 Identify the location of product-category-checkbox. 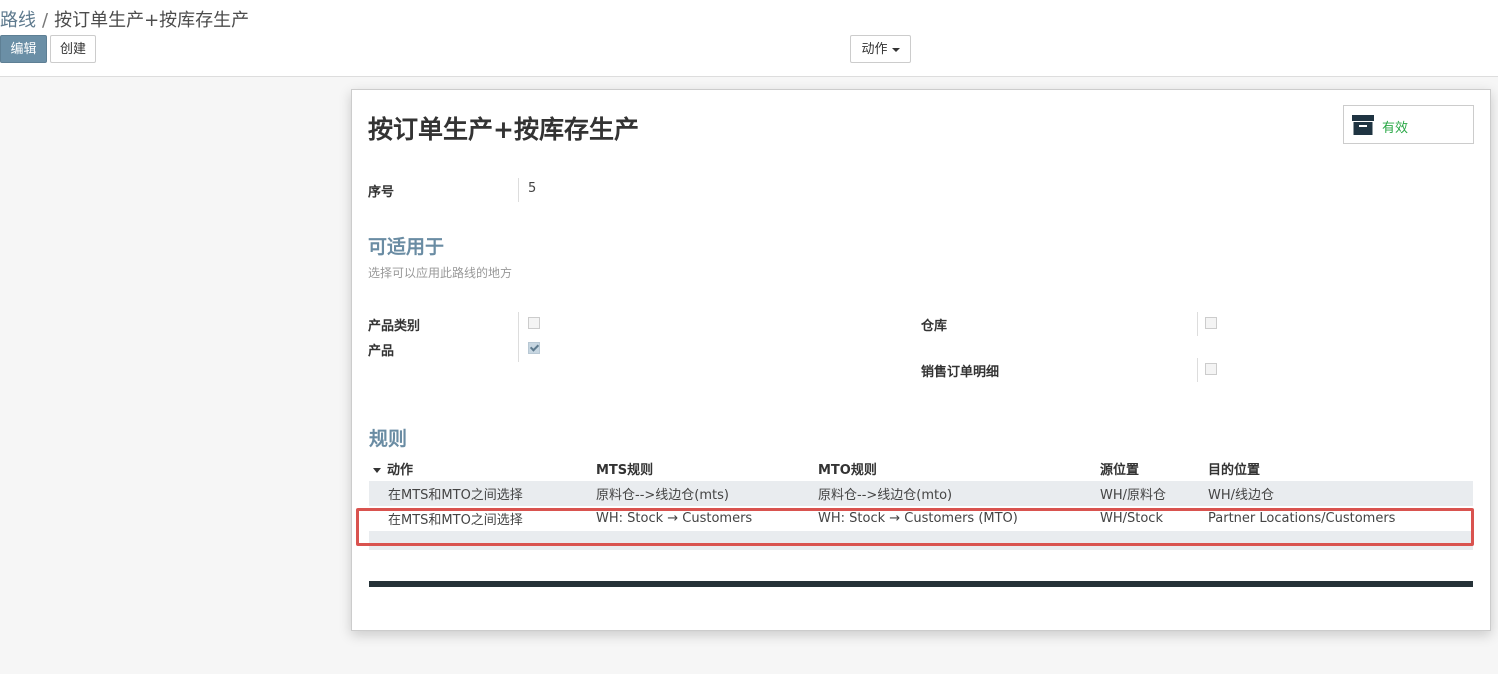
(534, 323).